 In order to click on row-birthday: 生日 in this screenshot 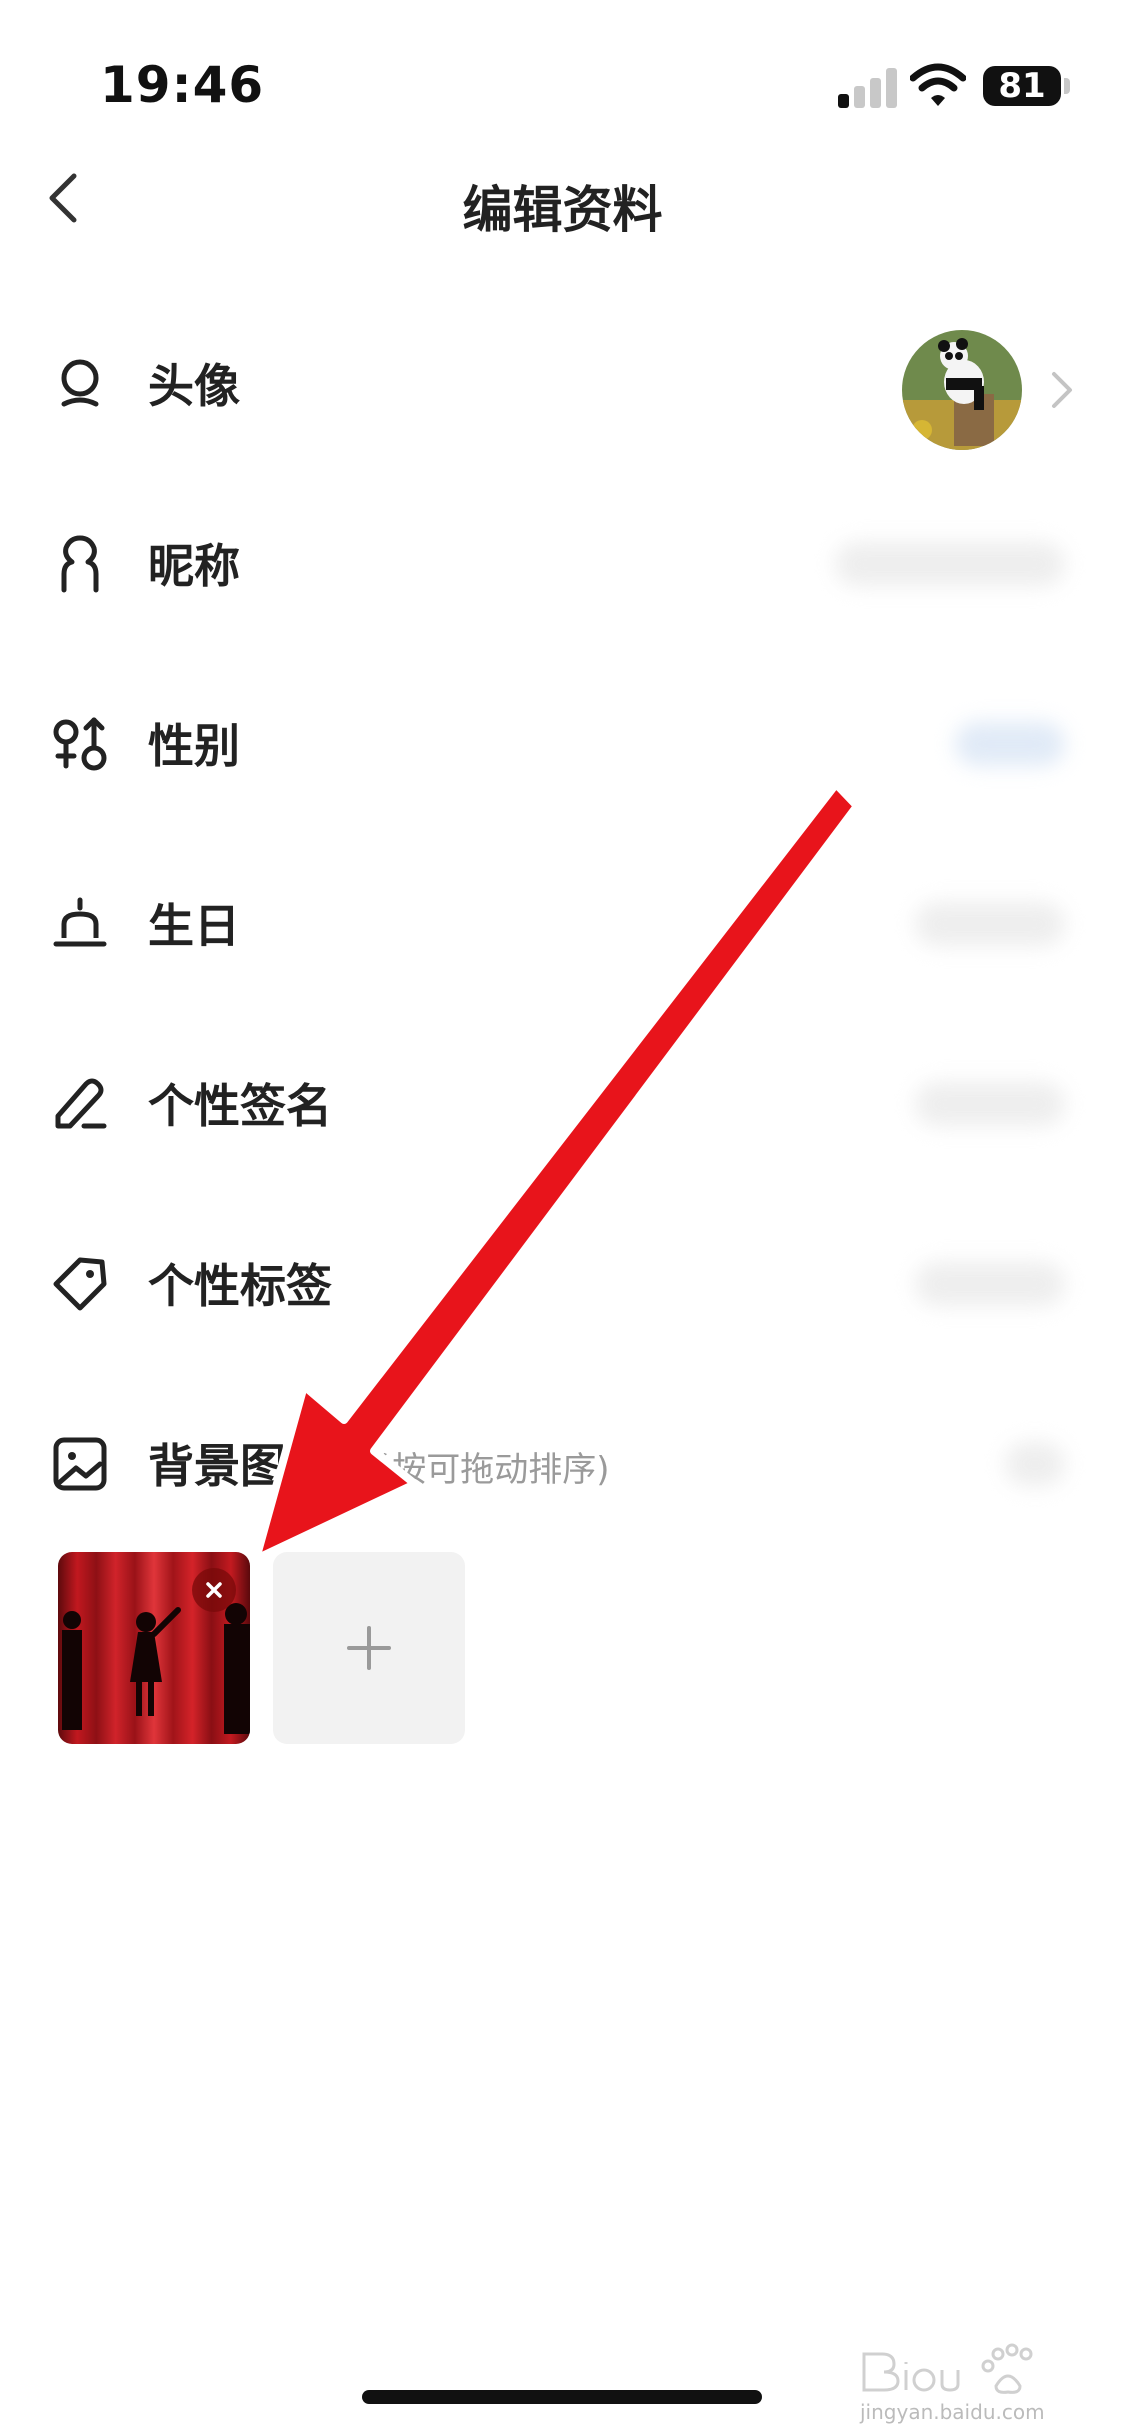, I will do `click(562, 922)`.